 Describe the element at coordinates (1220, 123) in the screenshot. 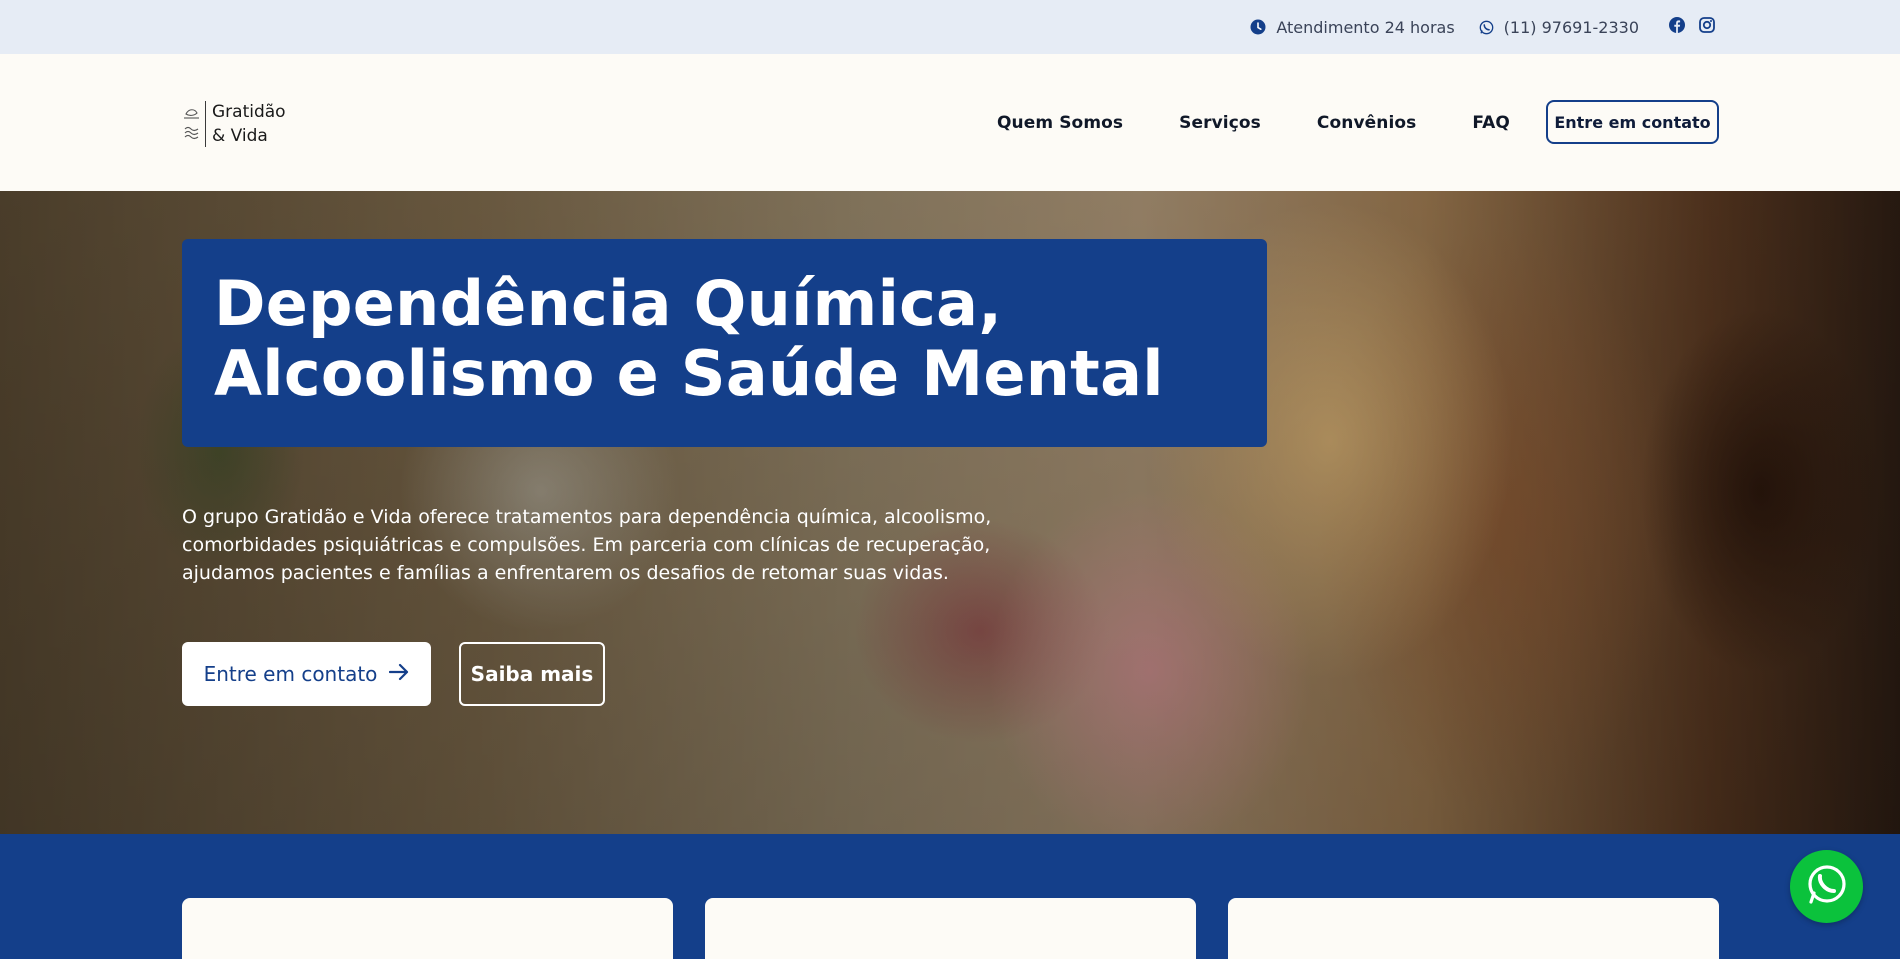

I see `nav-servicos: Serviços` at that location.